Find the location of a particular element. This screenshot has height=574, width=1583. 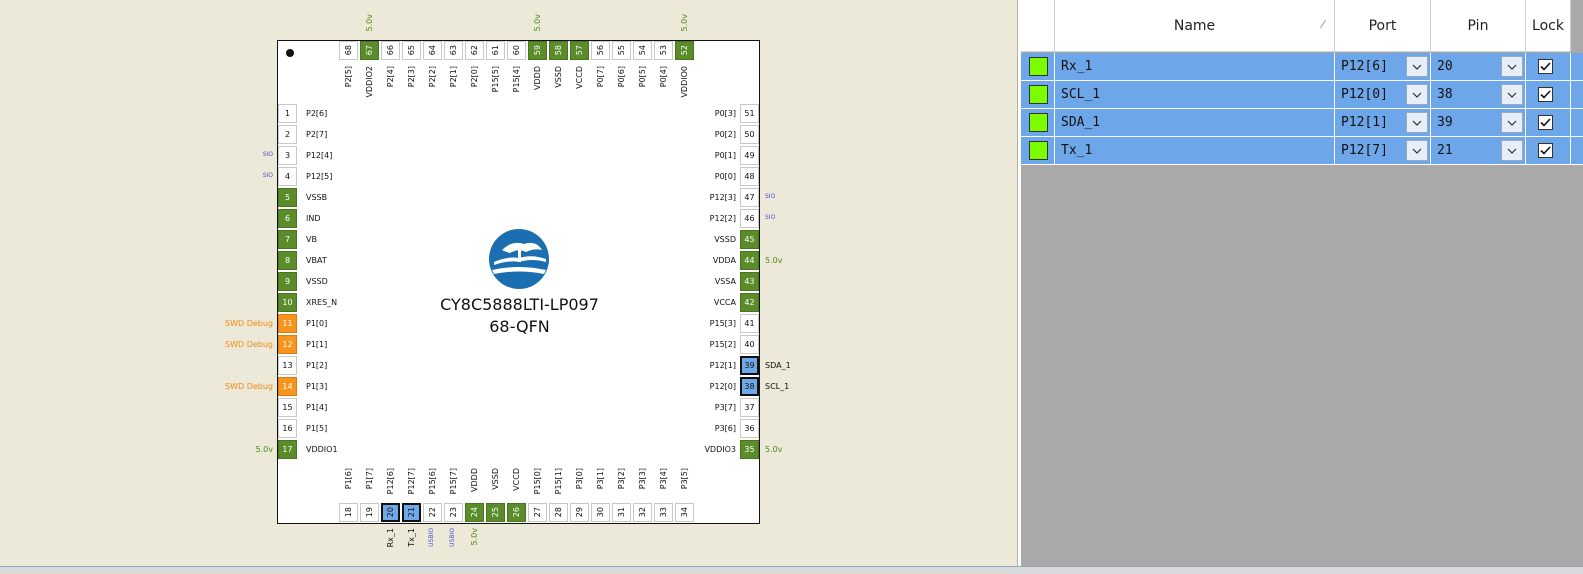

pin-36: 36 is located at coordinates (749, 428).